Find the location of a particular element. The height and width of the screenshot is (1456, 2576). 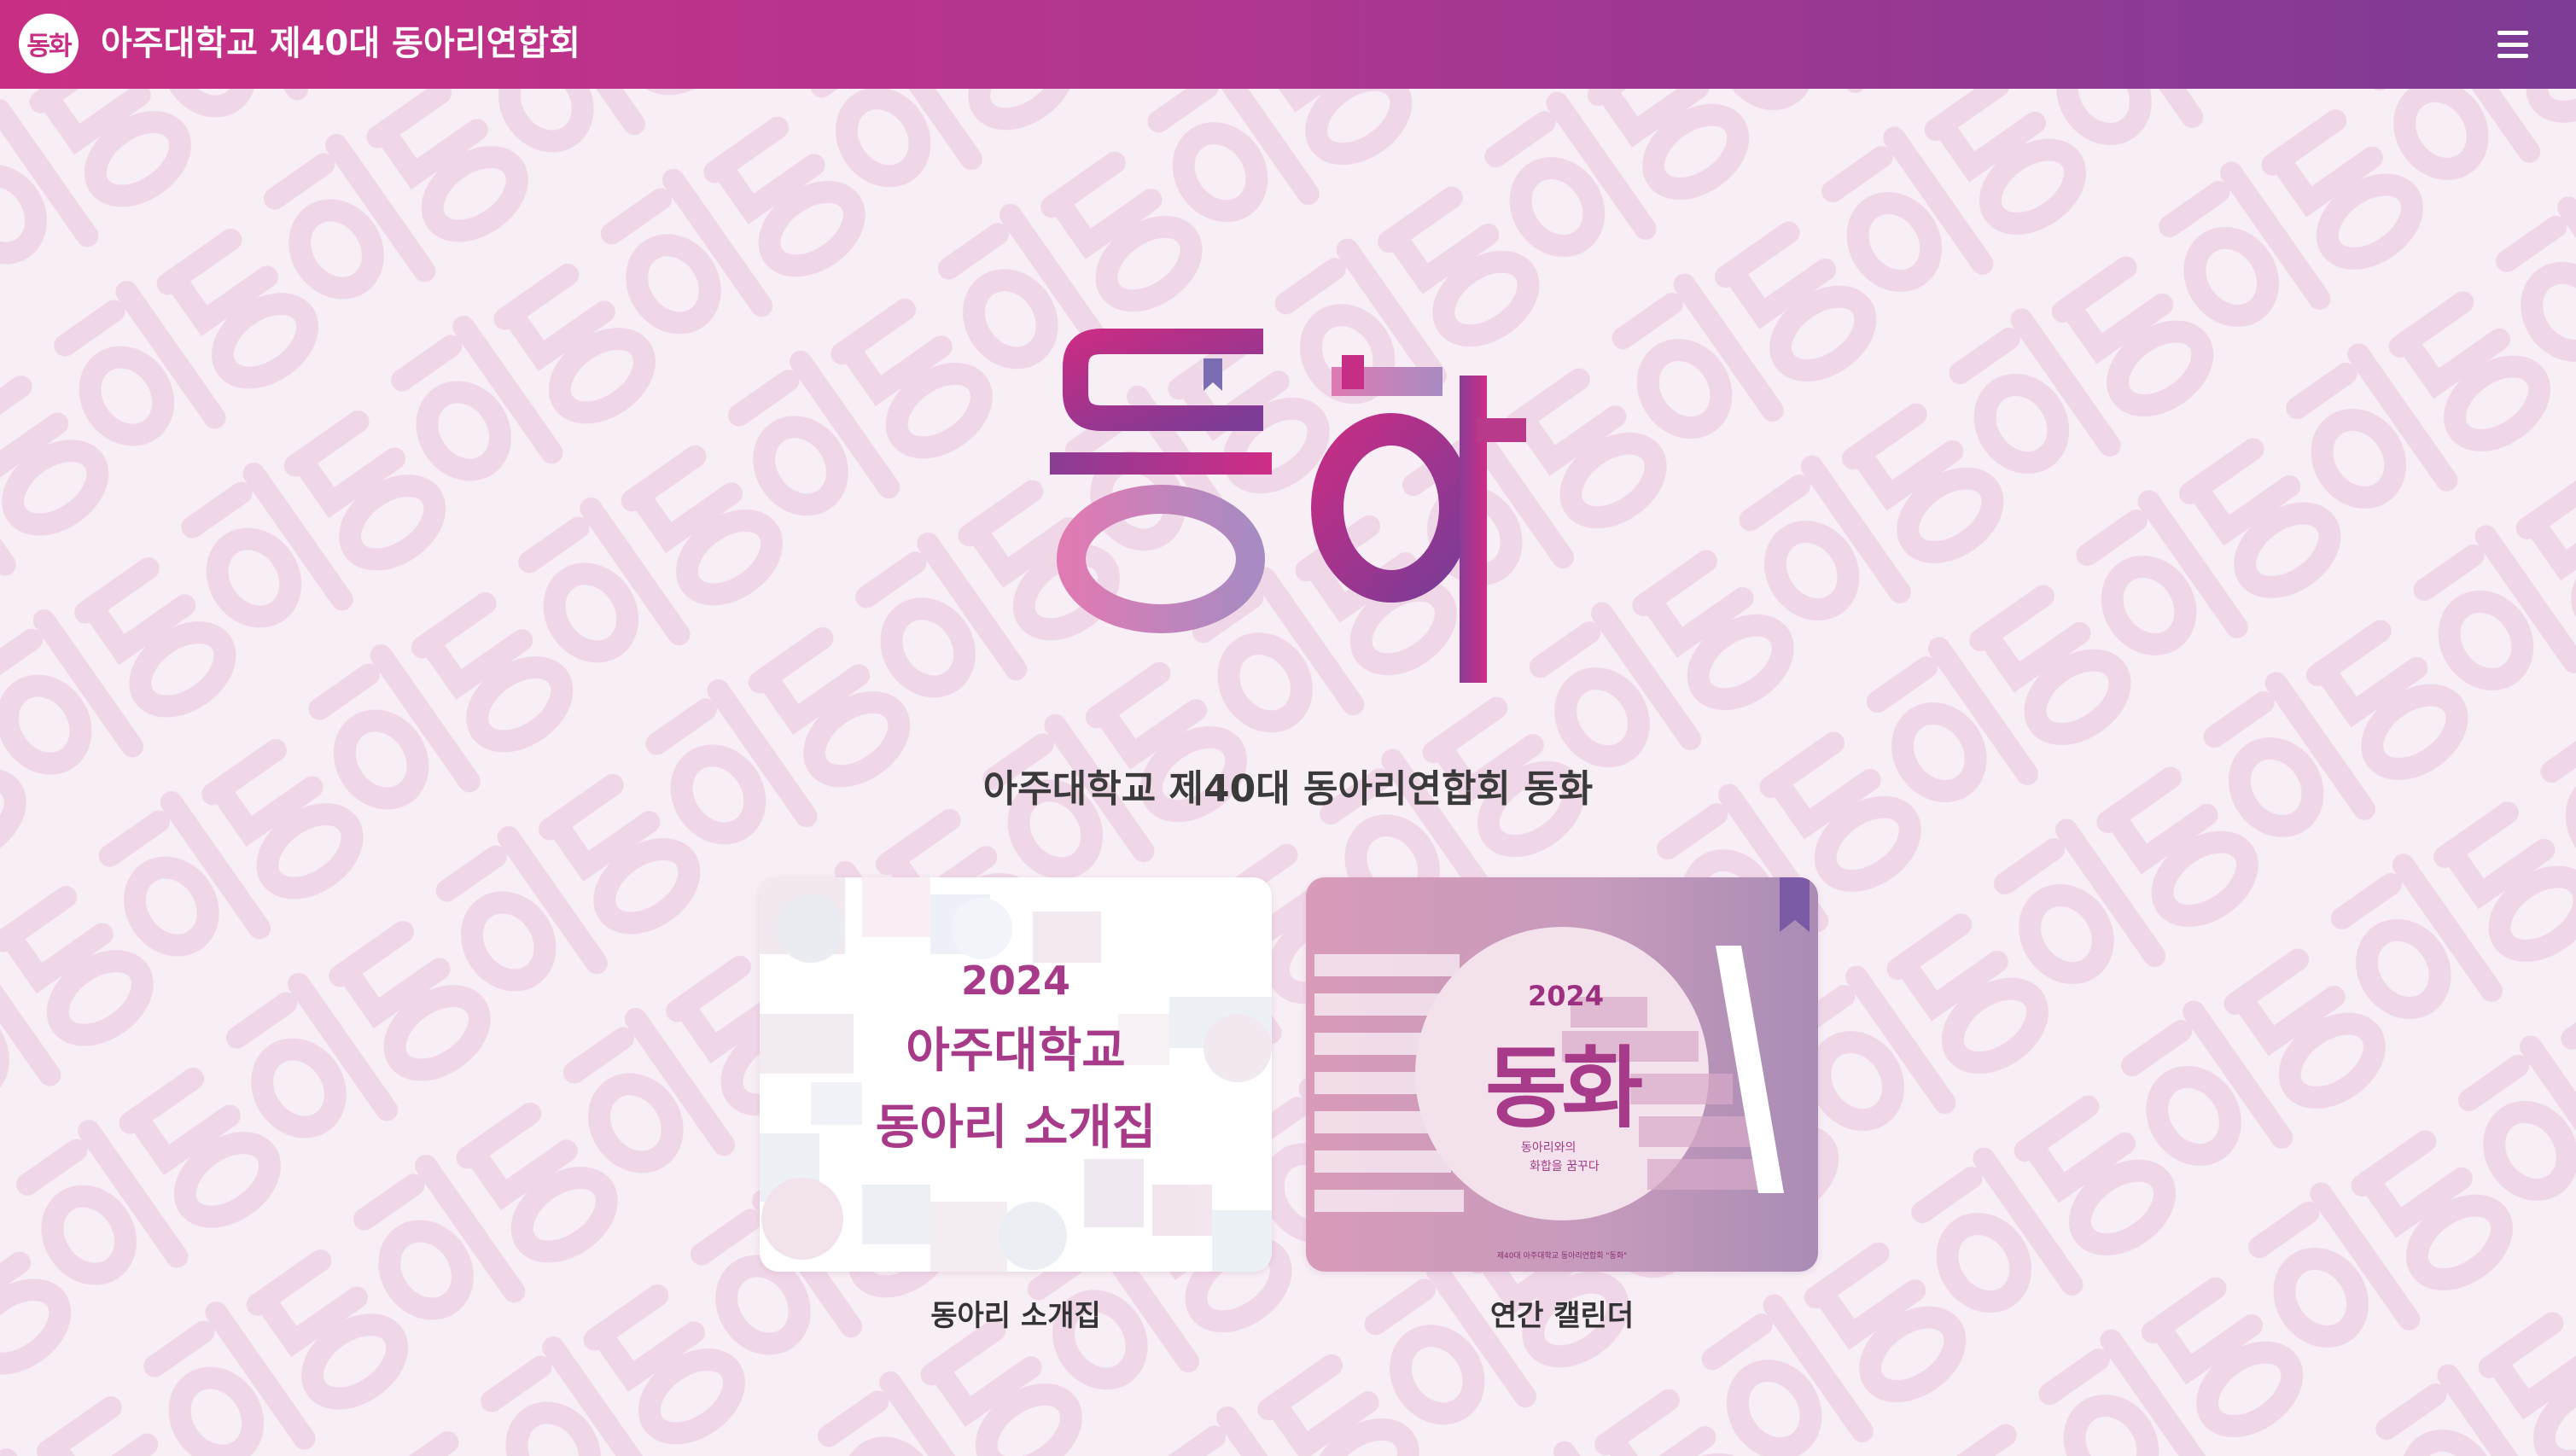

club-booklet-label: 동아리 소개집 is located at coordinates (1016, 1313).